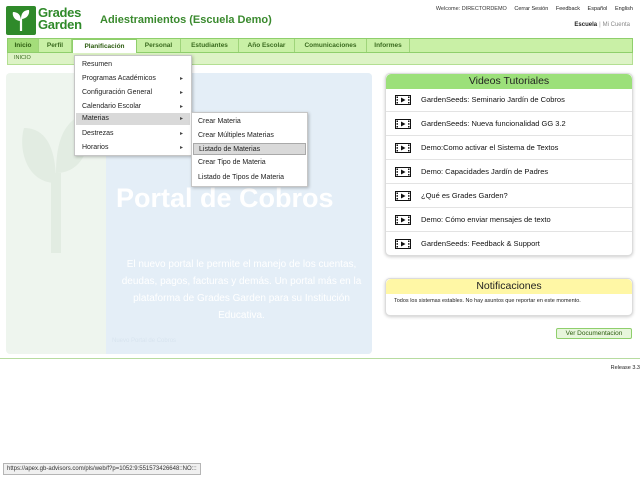 The height and width of the screenshot is (480, 640). I want to click on video-title: GardenSeeds: Feedback & Support, so click(480, 243).